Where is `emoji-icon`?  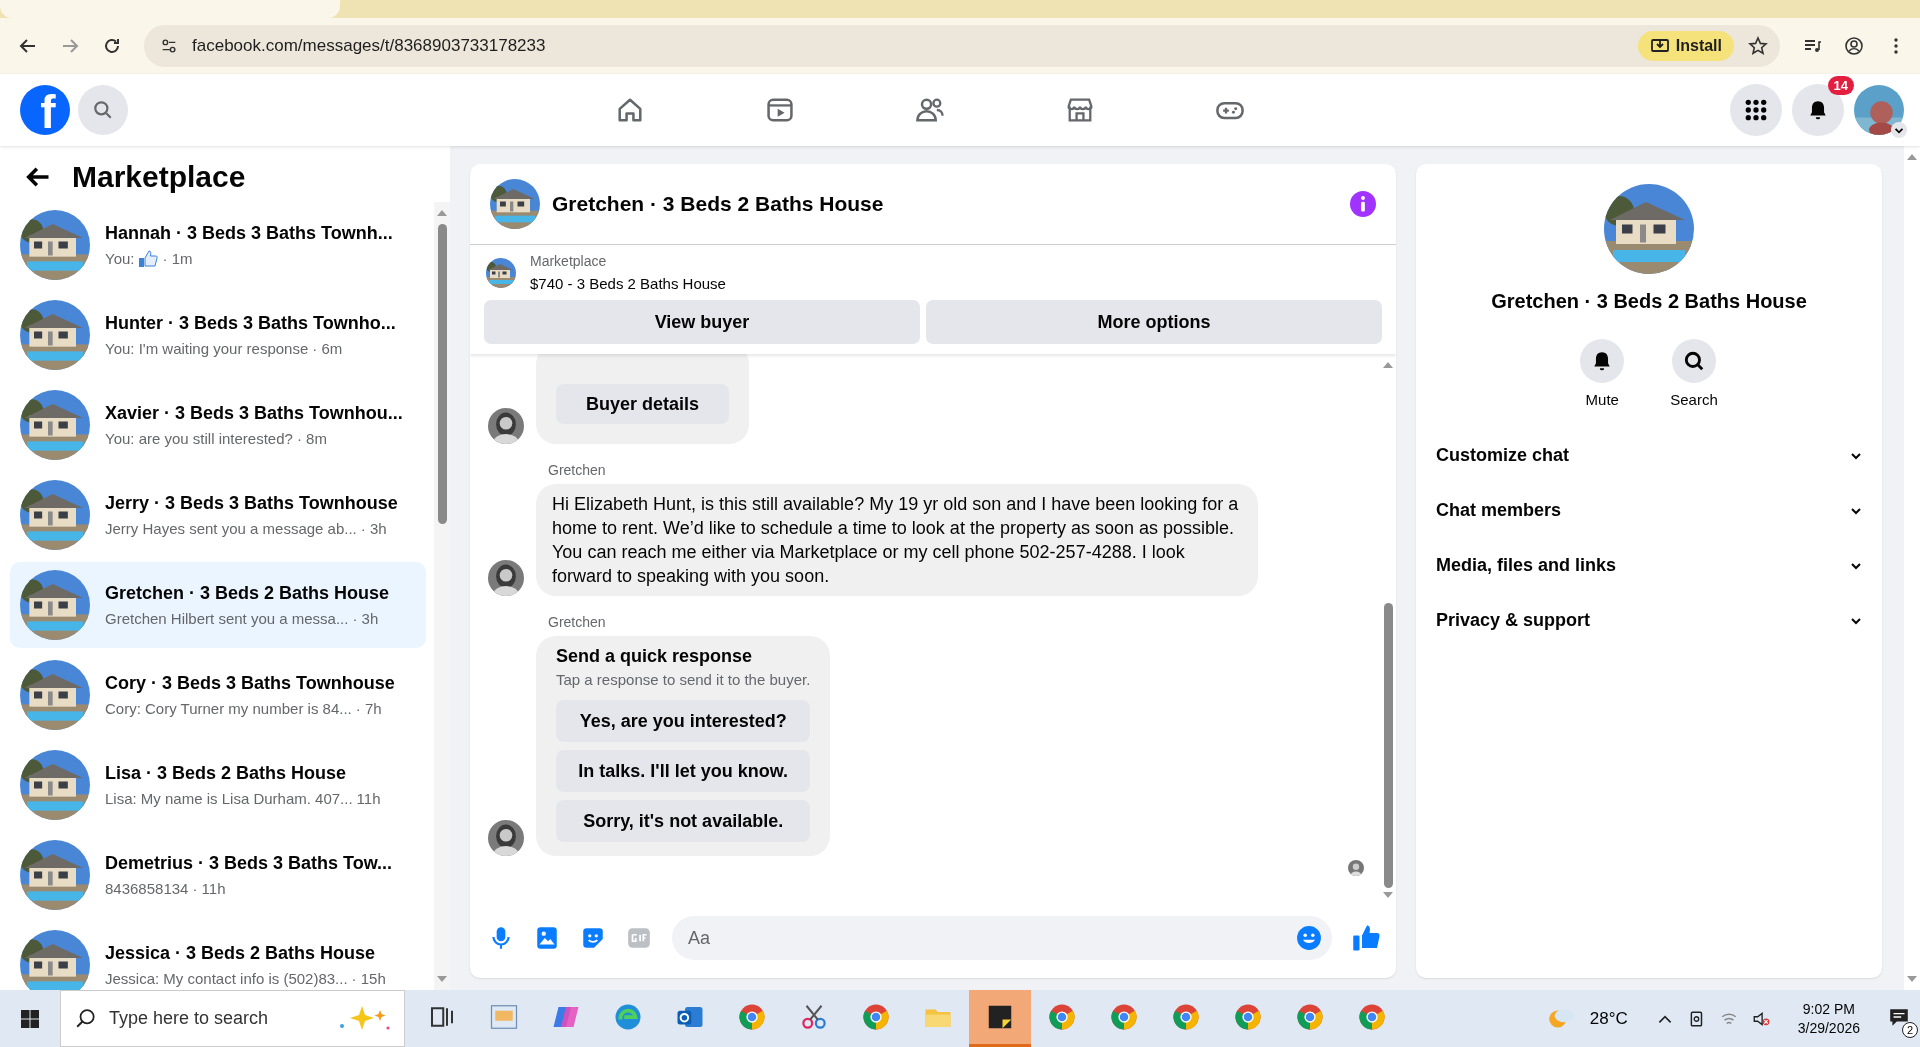 emoji-icon is located at coordinates (1309, 938).